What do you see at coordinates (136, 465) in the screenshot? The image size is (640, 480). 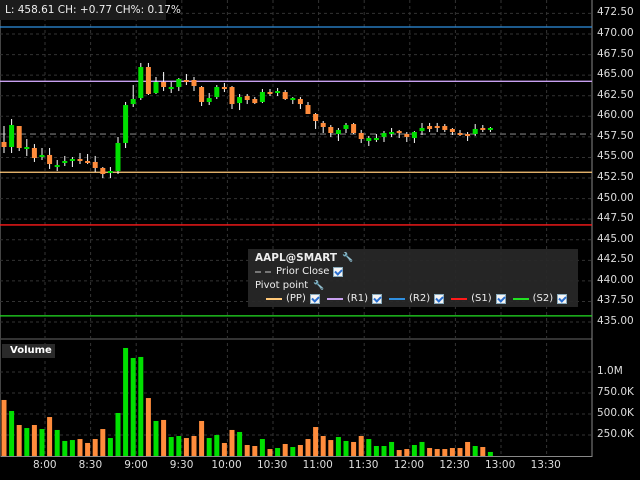 I see `time-tick-label: 9:00` at bounding box center [136, 465].